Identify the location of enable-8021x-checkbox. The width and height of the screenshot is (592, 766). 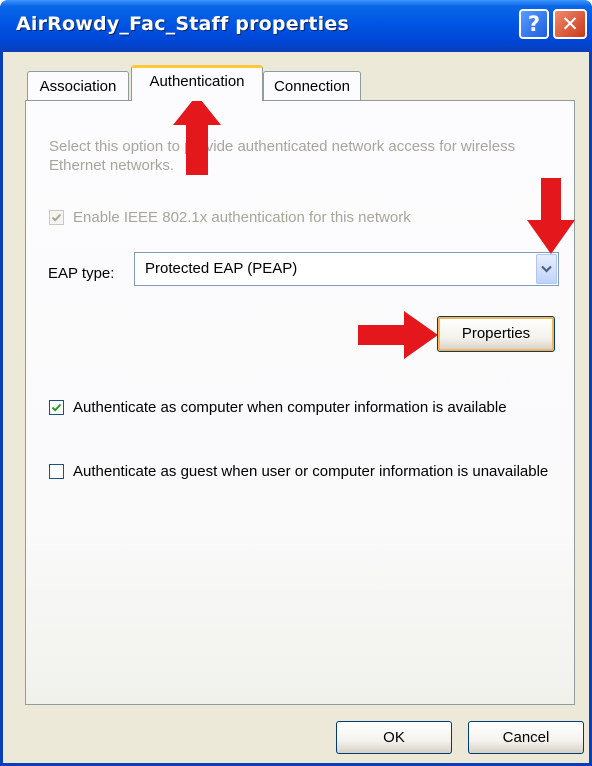
(56, 217).